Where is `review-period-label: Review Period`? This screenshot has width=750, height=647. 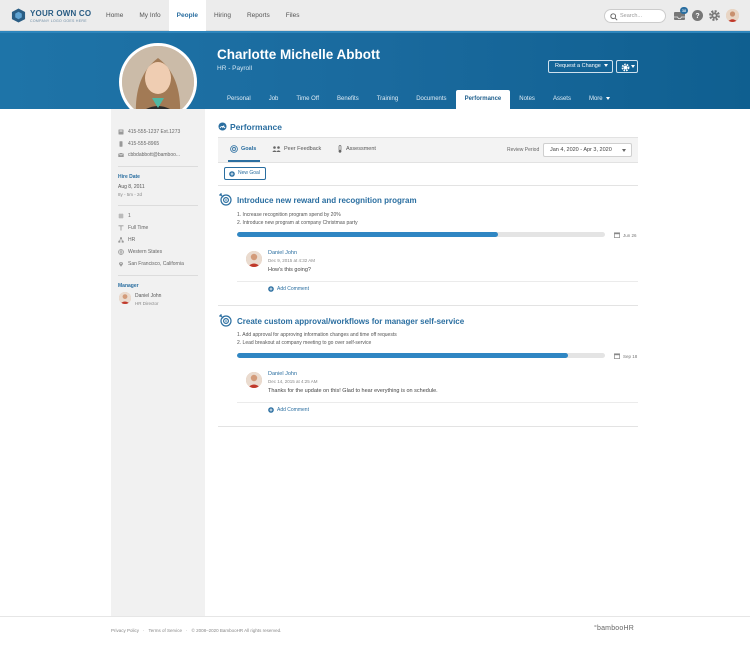
review-period-label: Review Period is located at coordinates (523, 150).